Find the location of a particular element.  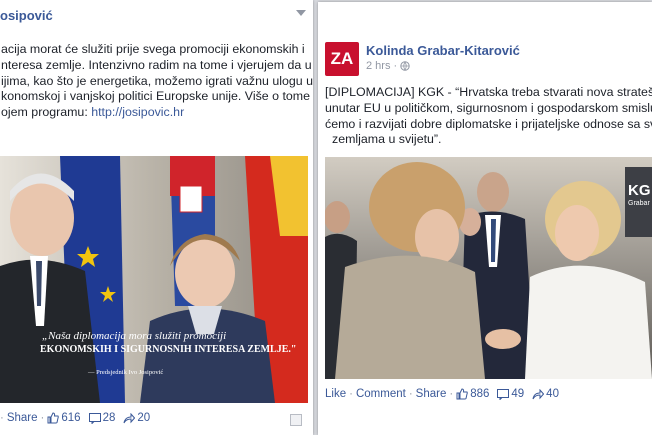

avatar: ZA is located at coordinates (342, 59).